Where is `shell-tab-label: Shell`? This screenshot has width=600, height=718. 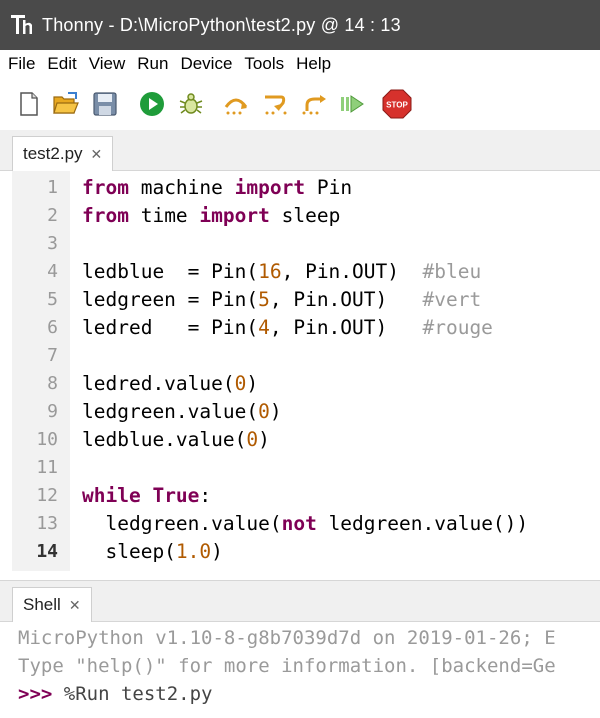 shell-tab-label: Shell is located at coordinates (42, 604).